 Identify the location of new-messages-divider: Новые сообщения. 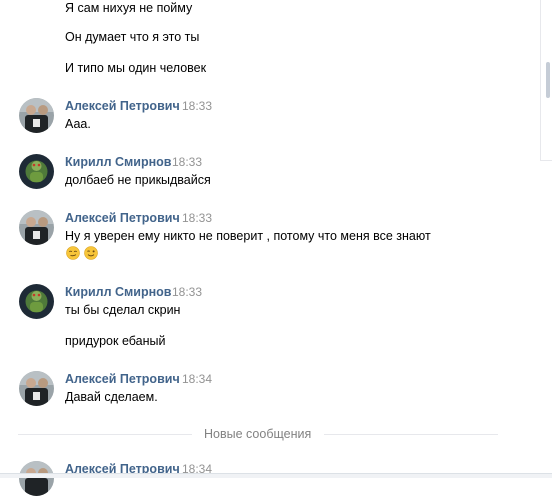
(258, 434).